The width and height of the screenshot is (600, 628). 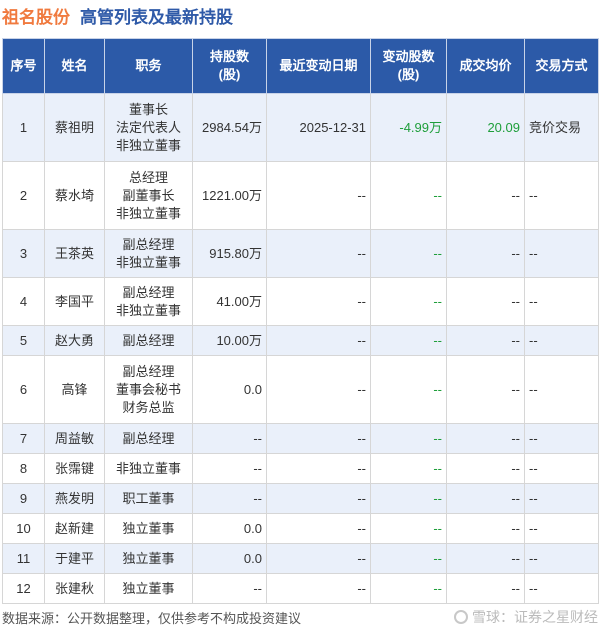 I want to click on table-row: 11 于建平 独立董事 0.0 -- -- -- --, so click(x=300, y=558).